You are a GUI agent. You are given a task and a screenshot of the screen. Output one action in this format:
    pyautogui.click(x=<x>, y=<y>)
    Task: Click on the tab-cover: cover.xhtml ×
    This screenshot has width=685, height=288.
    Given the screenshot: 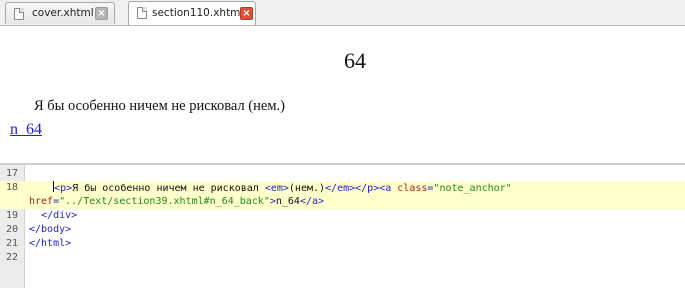 What is the action you would take?
    pyautogui.click(x=60, y=13)
    